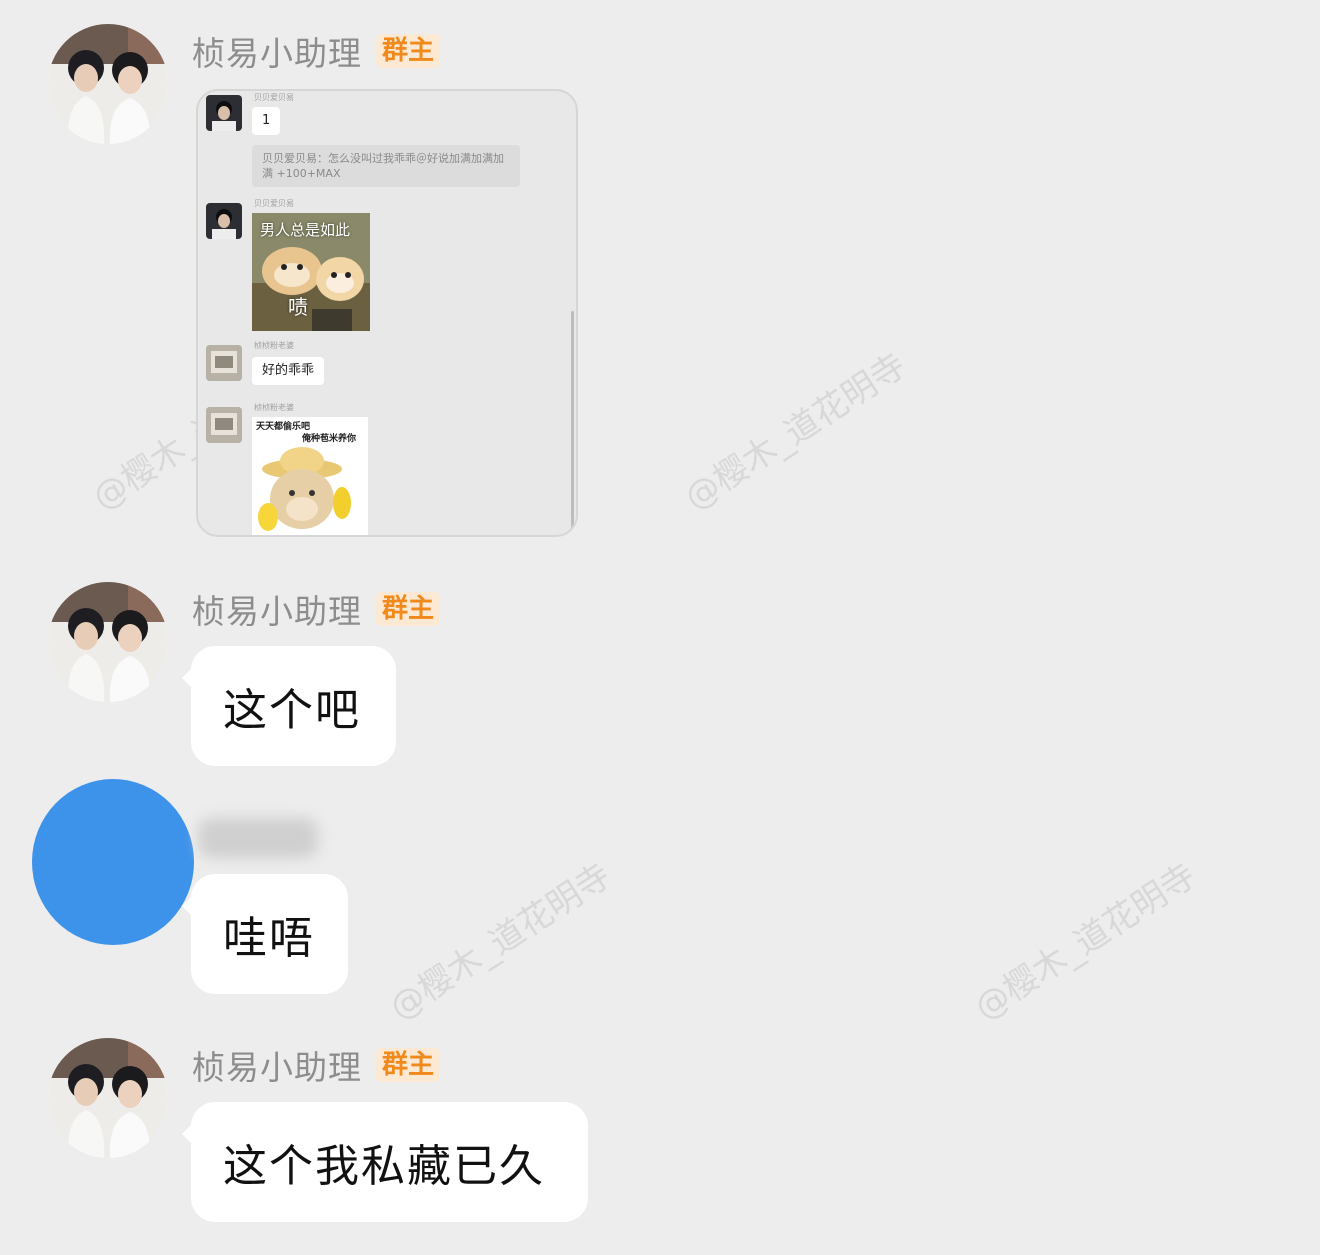 The width and height of the screenshot is (1320, 1255). Describe the element at coordinates (385, 1162) in the screenshot. I see `text-bubble: 这个我私藏已久` at that location.